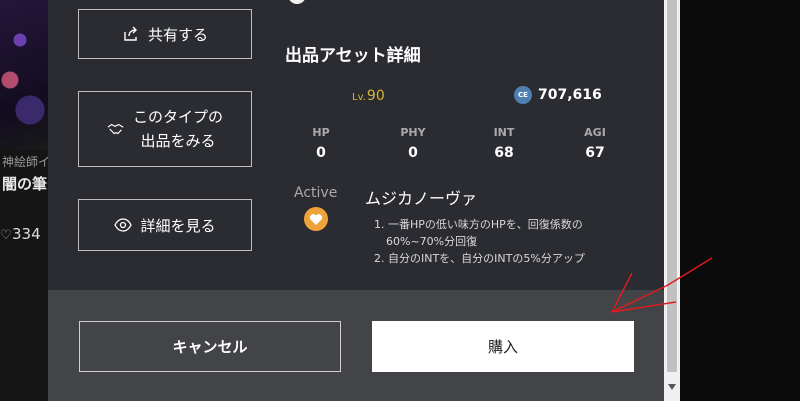 The image size is (800, 401). Describe the element at coordinates (178, 225) in the screenshot. I see `view-details-label: 詳細を見る` at that location.